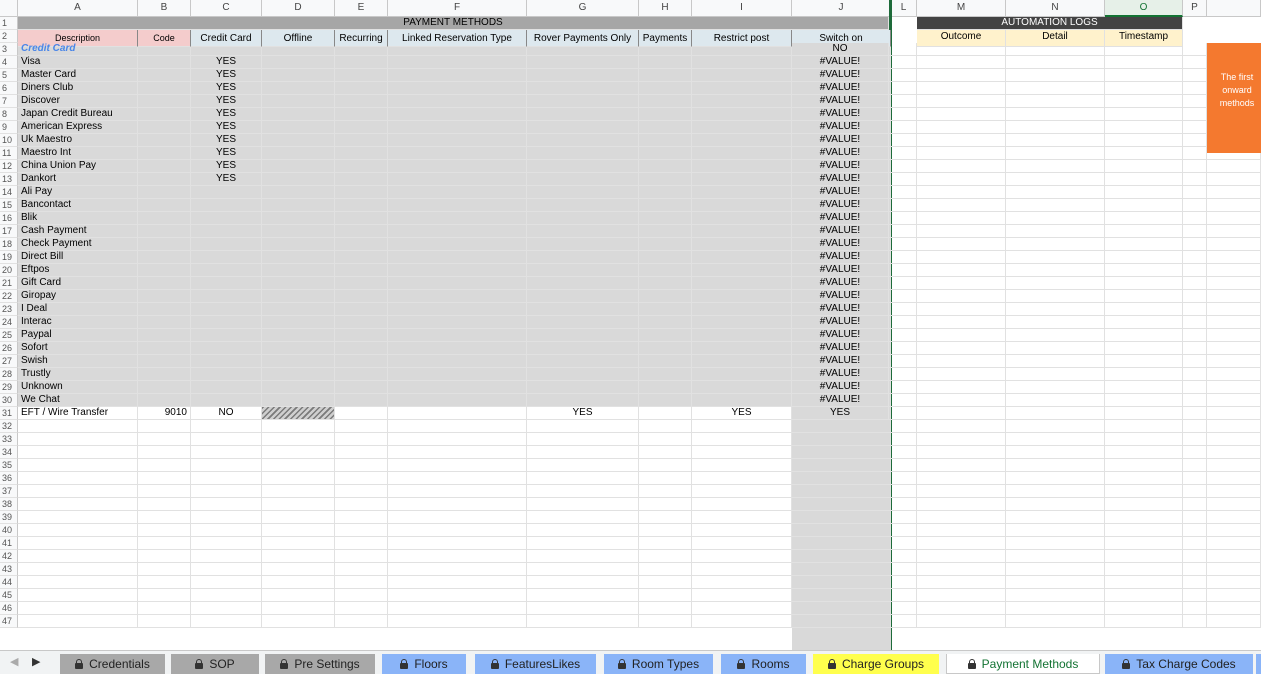 Image resolution: width=1261 pixels, height=674 pixels. I want to click on row-header: 8, so click(9, 114).